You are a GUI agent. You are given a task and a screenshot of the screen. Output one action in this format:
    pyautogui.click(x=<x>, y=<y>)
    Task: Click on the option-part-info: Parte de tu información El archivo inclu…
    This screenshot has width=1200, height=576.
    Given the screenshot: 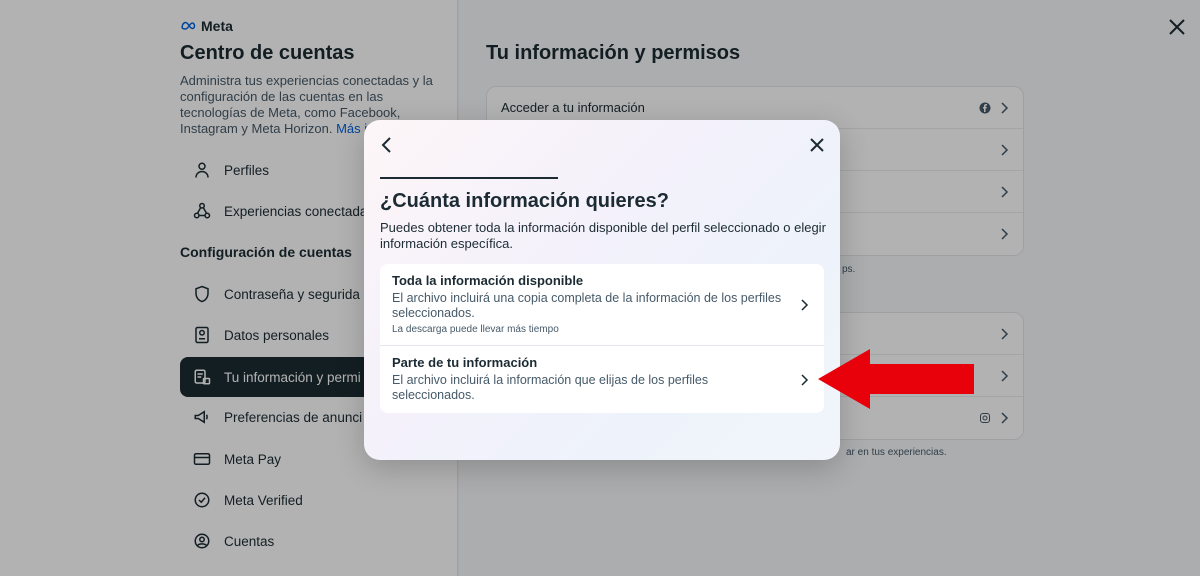 What is the action you would take?
    pyautogui.click(x=602, y=379)
    